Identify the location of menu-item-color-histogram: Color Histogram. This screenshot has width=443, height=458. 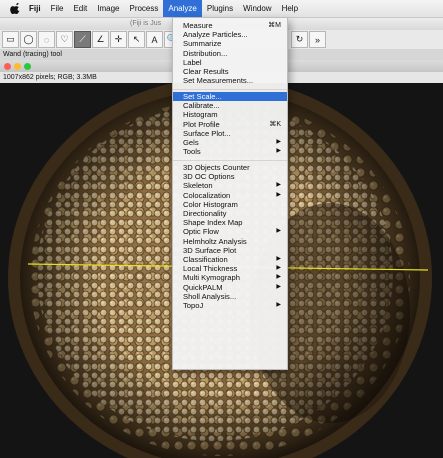
(230, 204).